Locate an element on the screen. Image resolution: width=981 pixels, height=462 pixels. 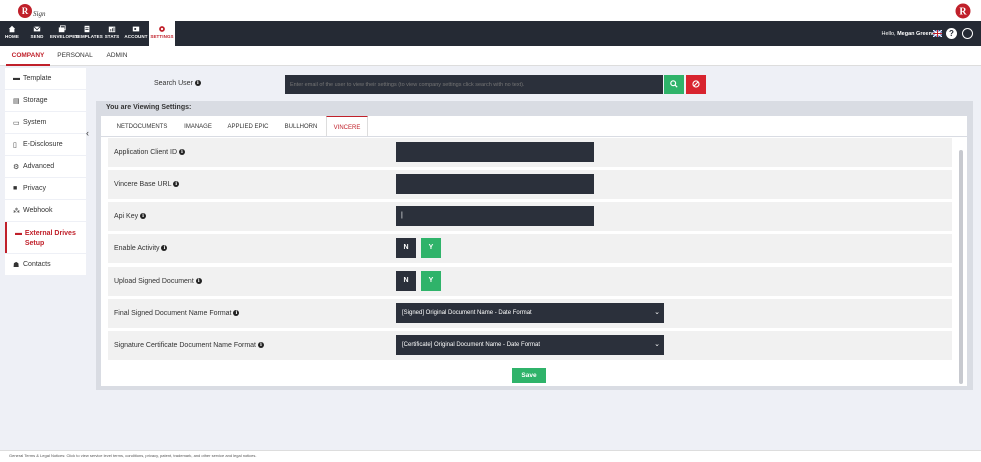
rpost-logo: R is located at coordinates (963, 11).